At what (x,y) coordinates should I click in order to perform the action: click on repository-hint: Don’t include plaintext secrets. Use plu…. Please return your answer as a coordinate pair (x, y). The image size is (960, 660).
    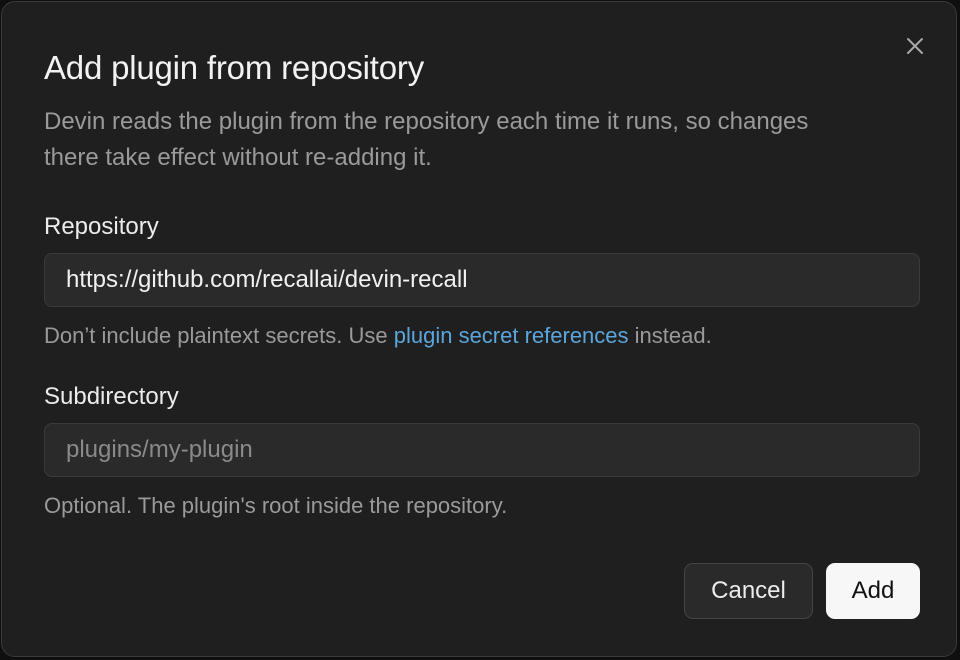
    Looking at the image, I should click on (378, 336).